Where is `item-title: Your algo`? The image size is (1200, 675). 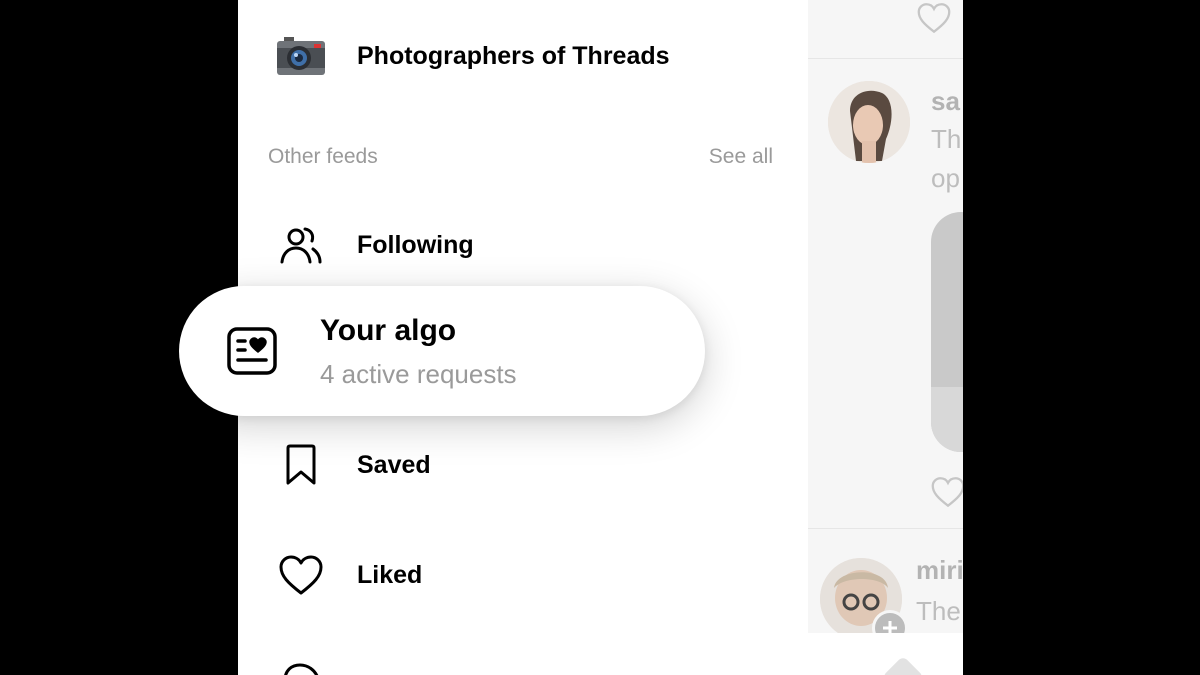 item-title: Your algo is located at coordinates (388, 330).